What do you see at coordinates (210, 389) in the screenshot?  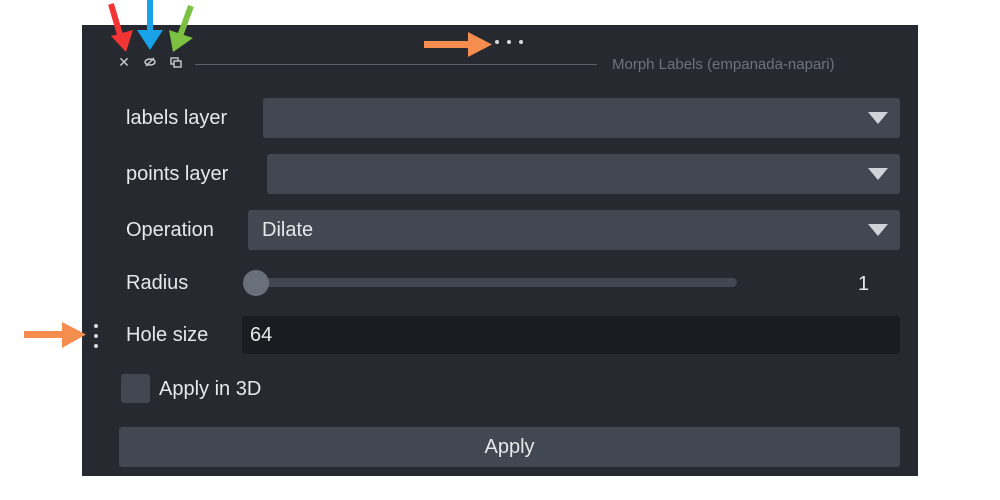 I see `apply-in-3d-label: Apply in 3D` at bounding box center [210, 389].